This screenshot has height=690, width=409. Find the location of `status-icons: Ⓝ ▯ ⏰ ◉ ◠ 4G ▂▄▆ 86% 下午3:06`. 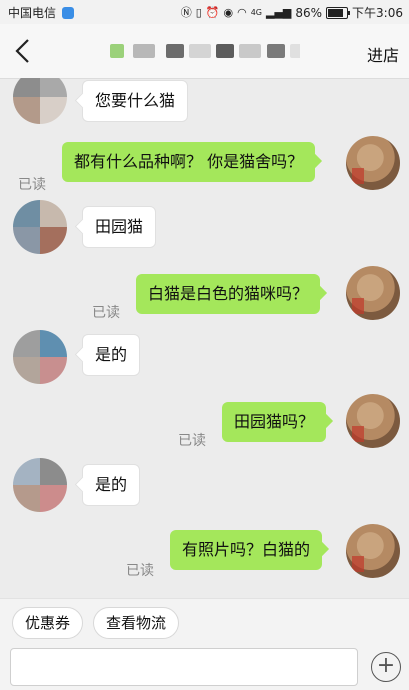

status-icons: Ⓝ ▯ ⏰ ◉ ◠ 4G ▂▄▆ 86% 下午3:06 is located at coordinates (292, 12).